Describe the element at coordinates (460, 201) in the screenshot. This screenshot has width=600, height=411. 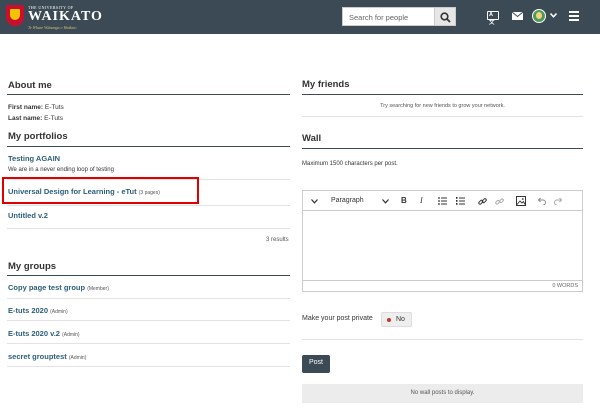
I see `numbered-list-icon` at that location.